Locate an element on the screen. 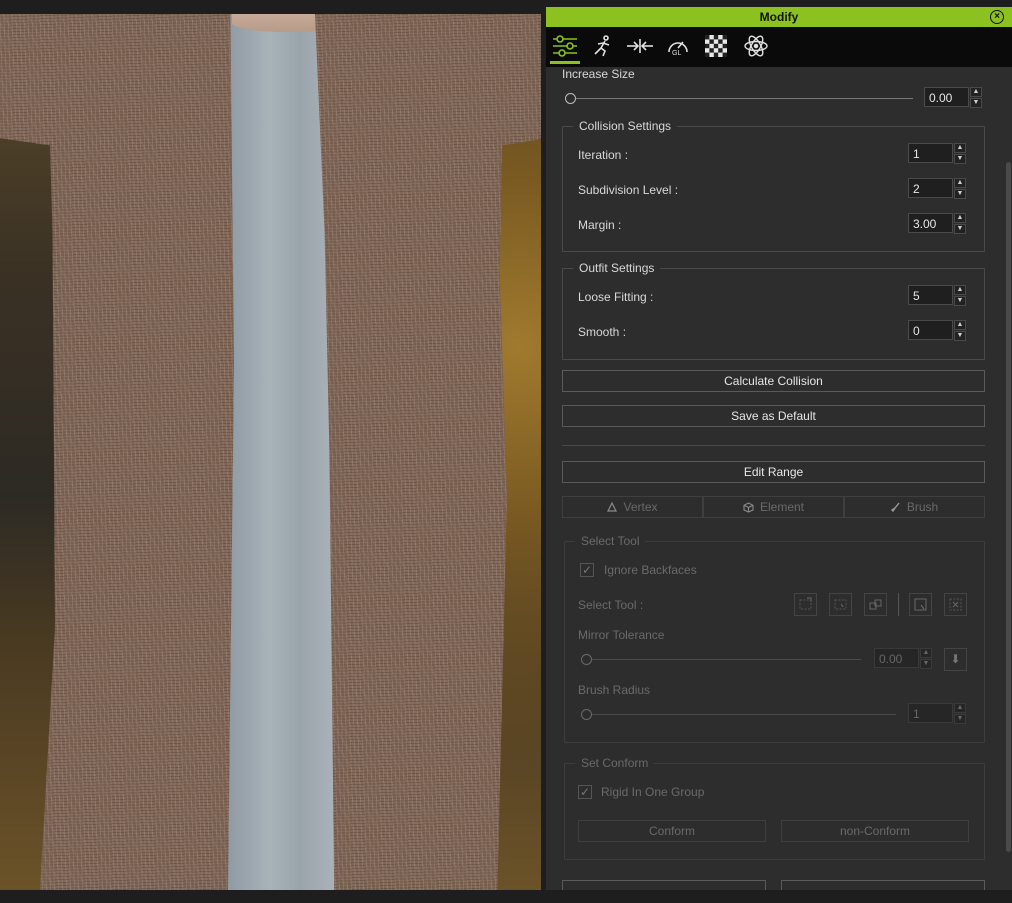  increase-size-slider is located at coordinates (741, 98).